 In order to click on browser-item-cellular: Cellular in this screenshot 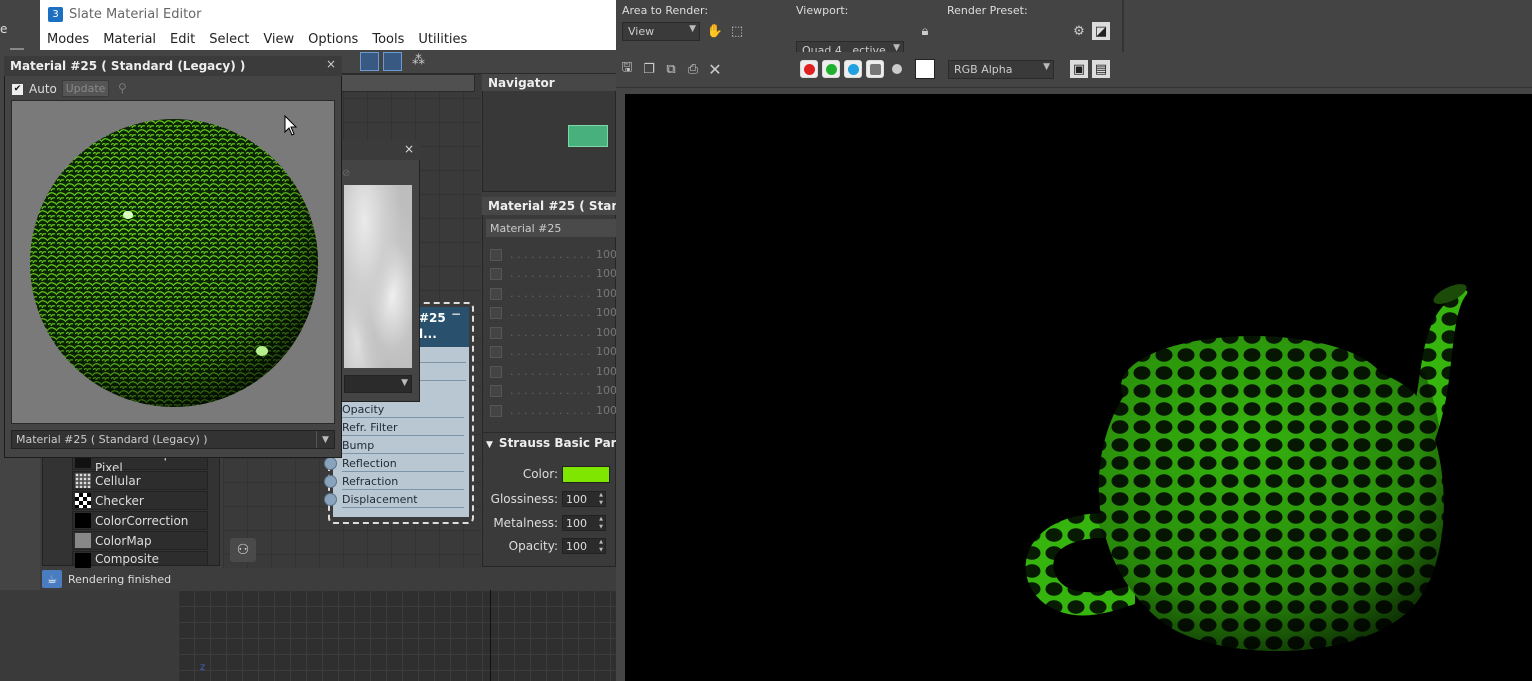, I will do `click(140, 480)`.